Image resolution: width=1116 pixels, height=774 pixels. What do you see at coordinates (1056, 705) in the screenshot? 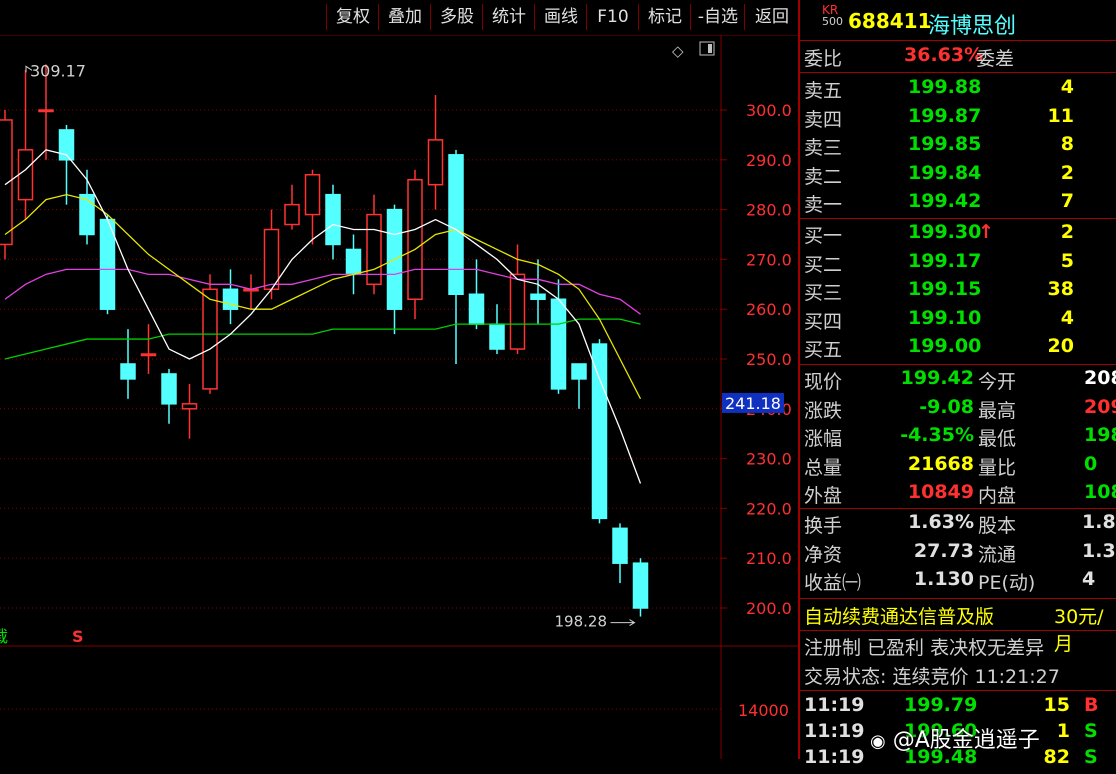
I see `tick-volume: 15` at bounding box center [1056, 705].